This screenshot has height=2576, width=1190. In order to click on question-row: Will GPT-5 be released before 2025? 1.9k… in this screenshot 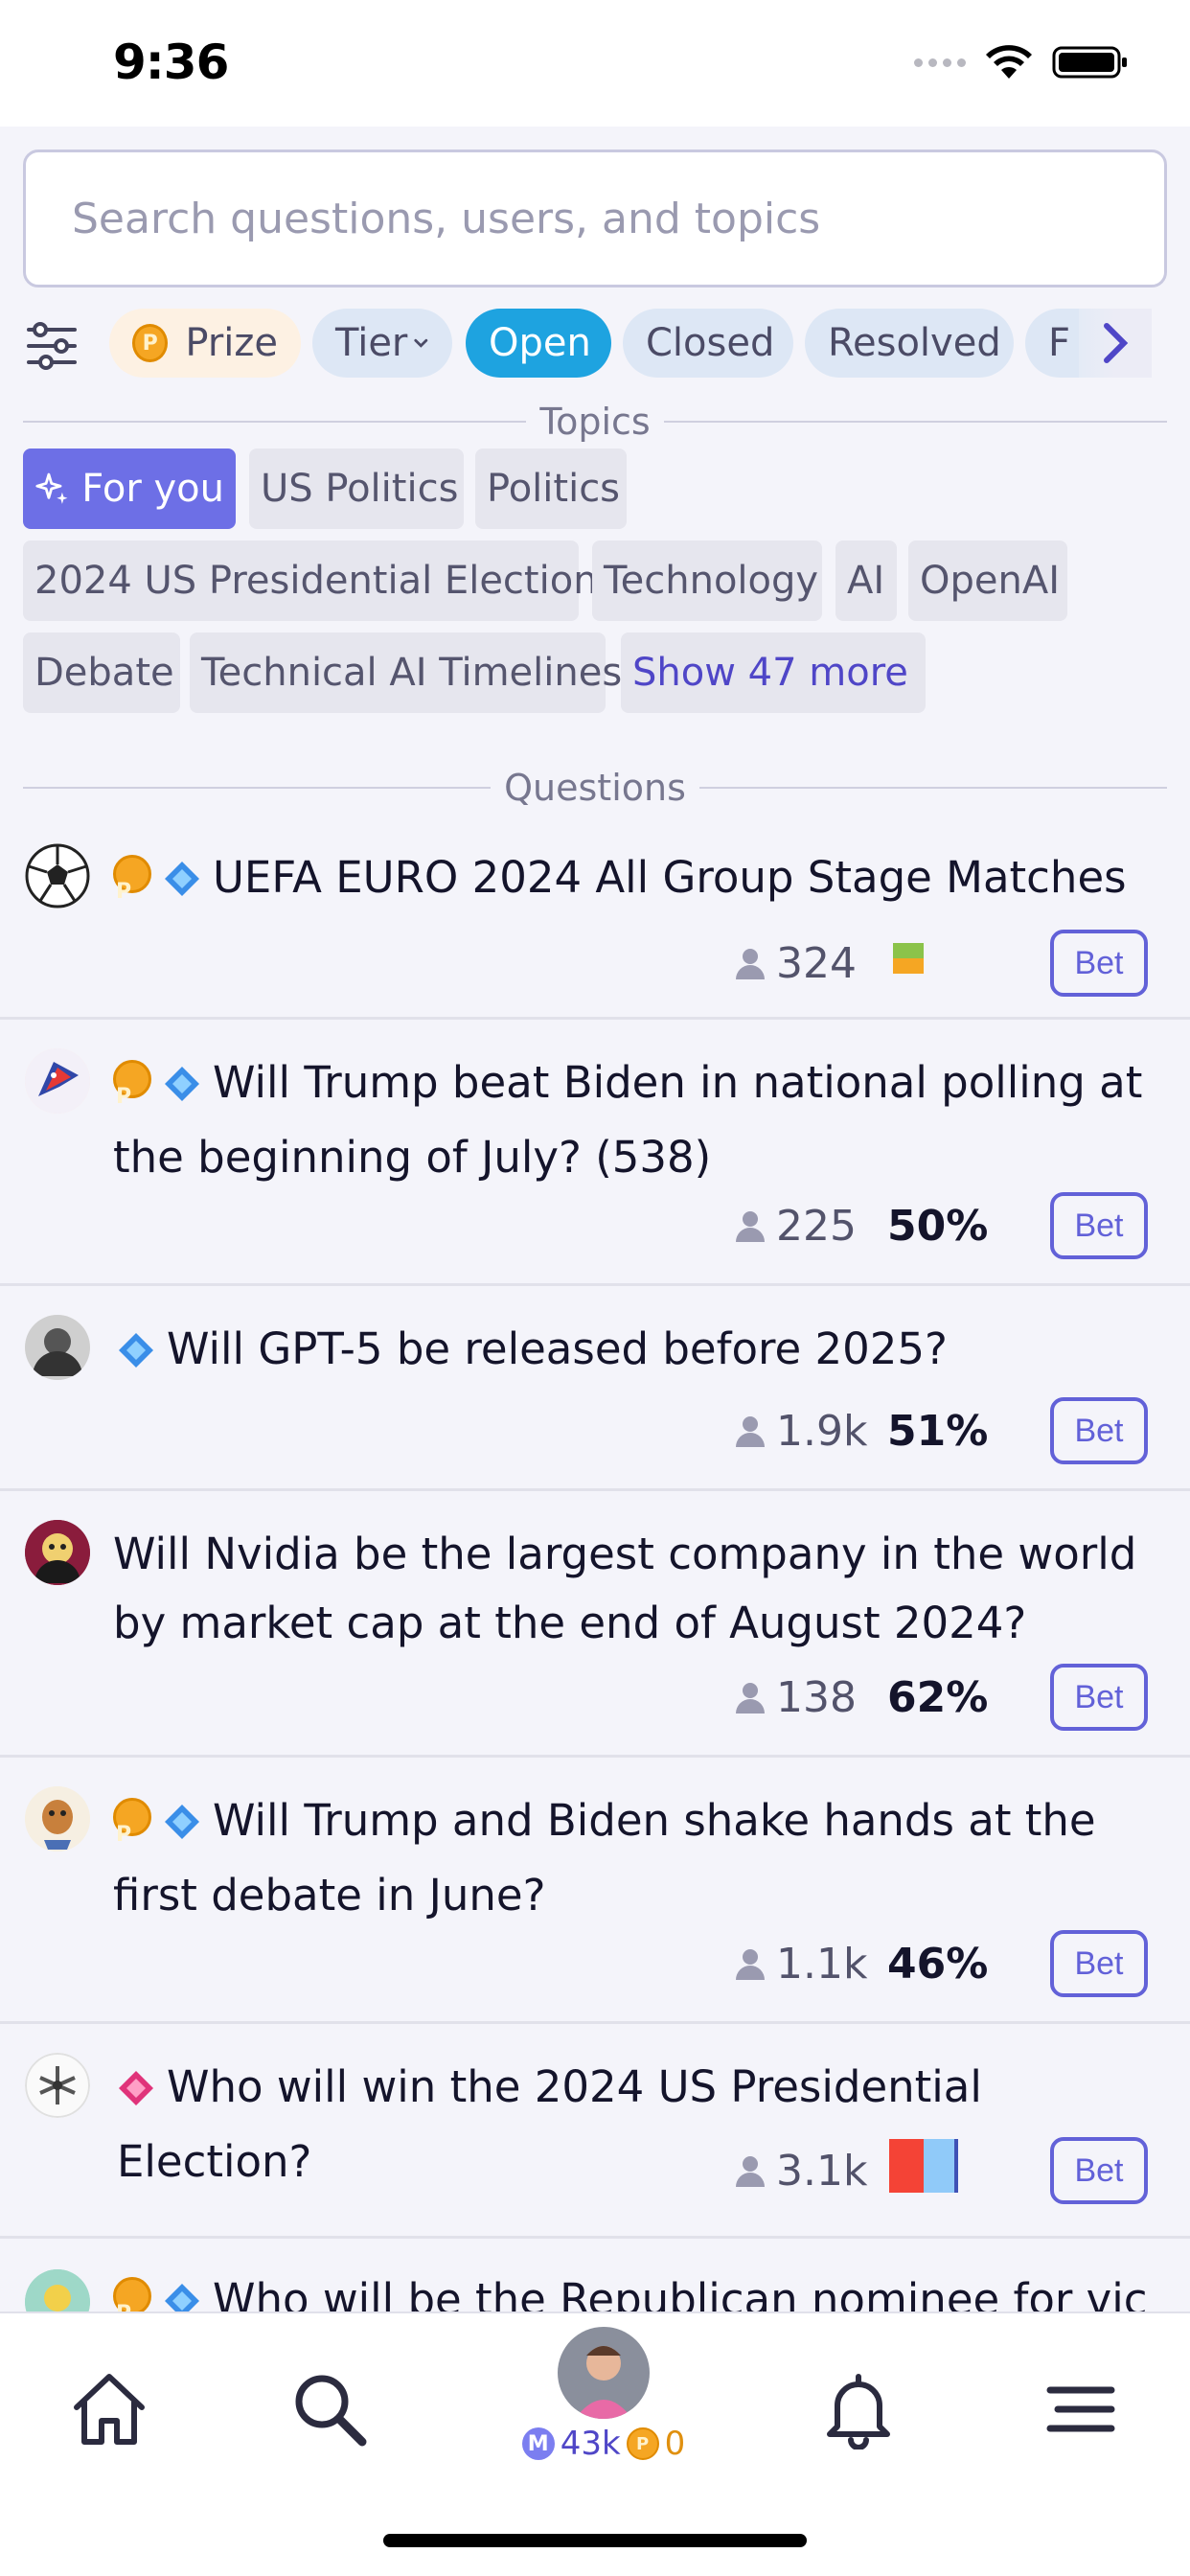, I will do `click(595, 1388)`.